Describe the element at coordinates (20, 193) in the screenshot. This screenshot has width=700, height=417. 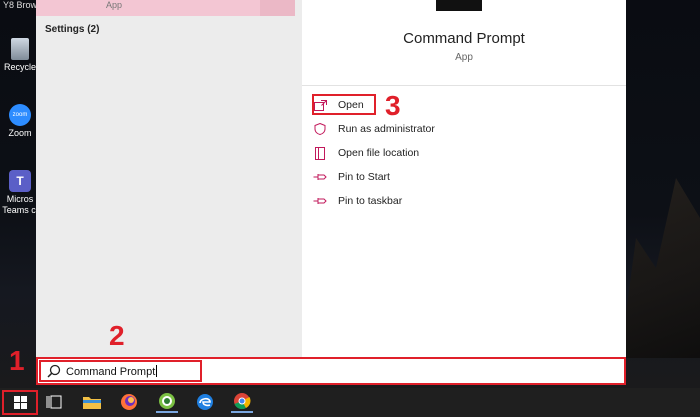
I see `desktop-icon-teams: T Micros Teams cl` at that location.